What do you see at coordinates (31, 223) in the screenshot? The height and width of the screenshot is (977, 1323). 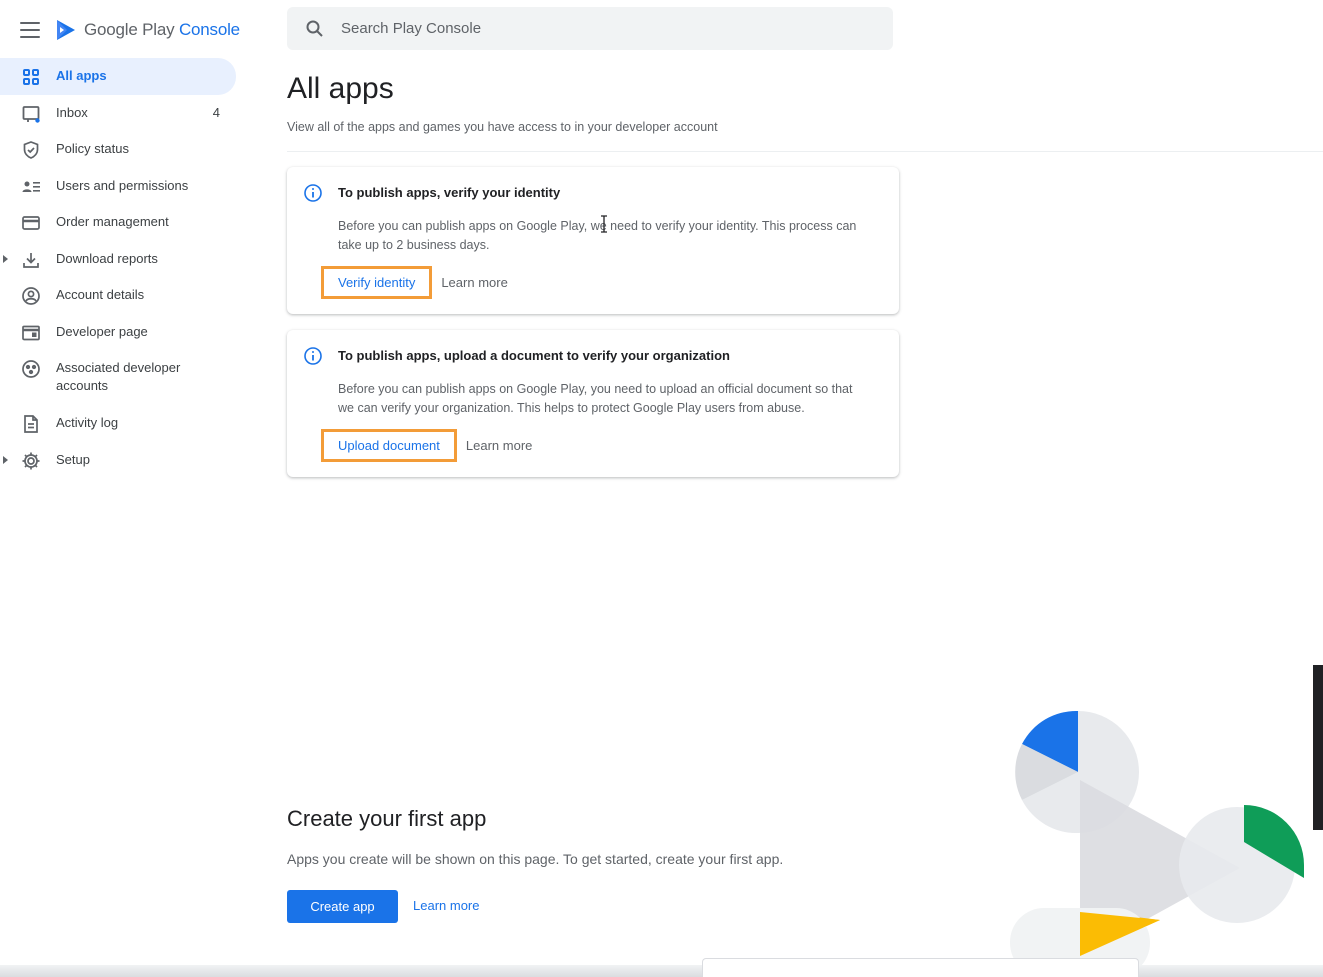 I see `credit-card-icon` at bounding box center [31, 223].